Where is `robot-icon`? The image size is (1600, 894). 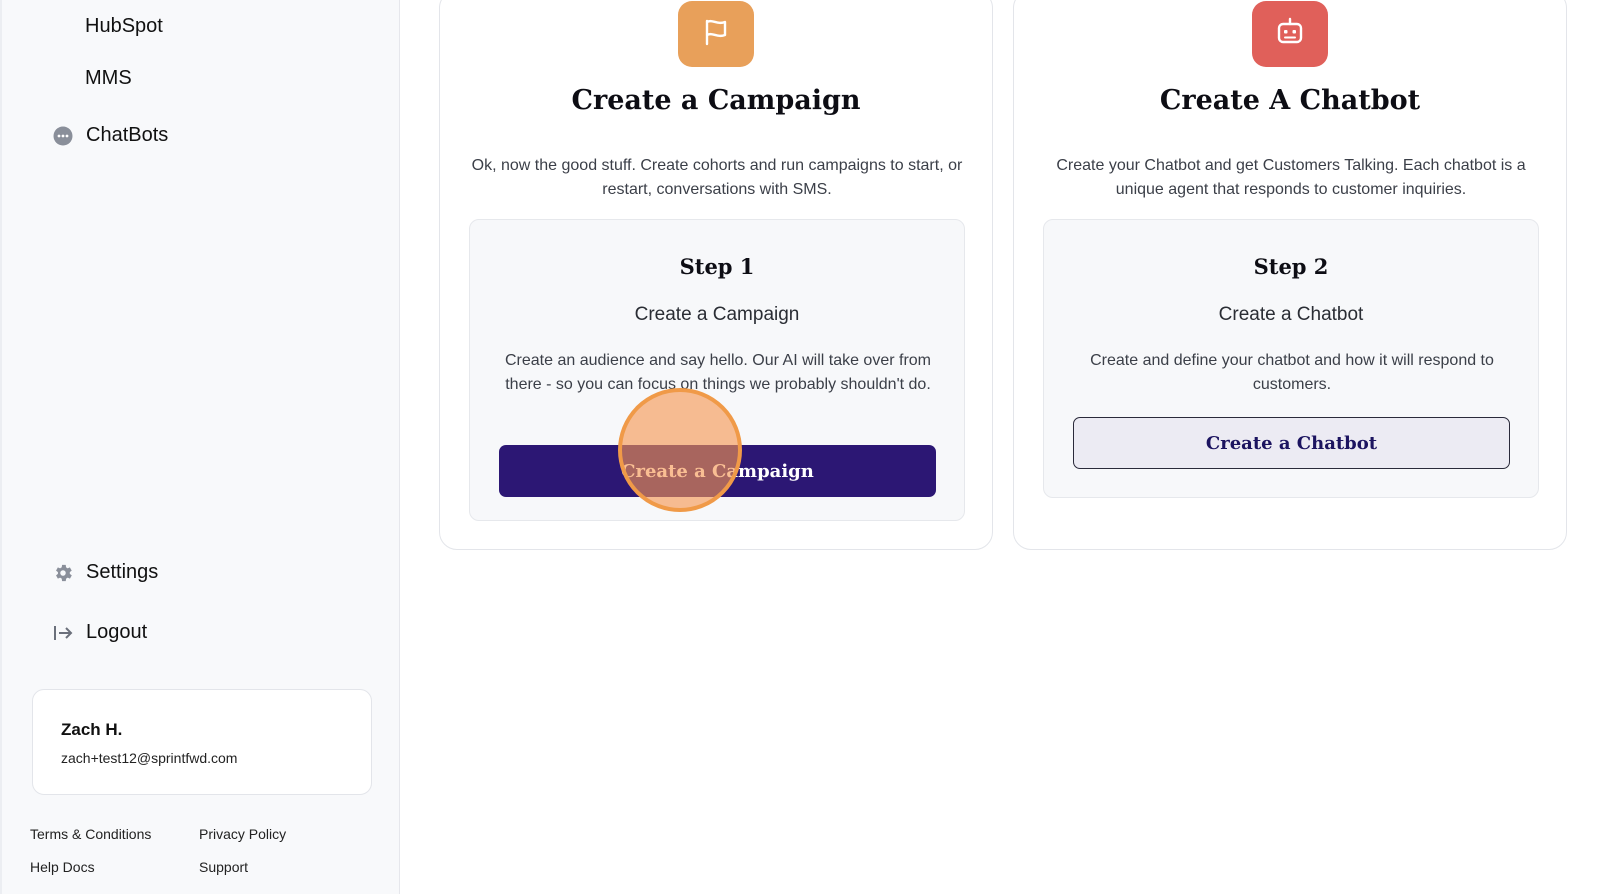 robot-icon is located at coordinates (1290, 34).